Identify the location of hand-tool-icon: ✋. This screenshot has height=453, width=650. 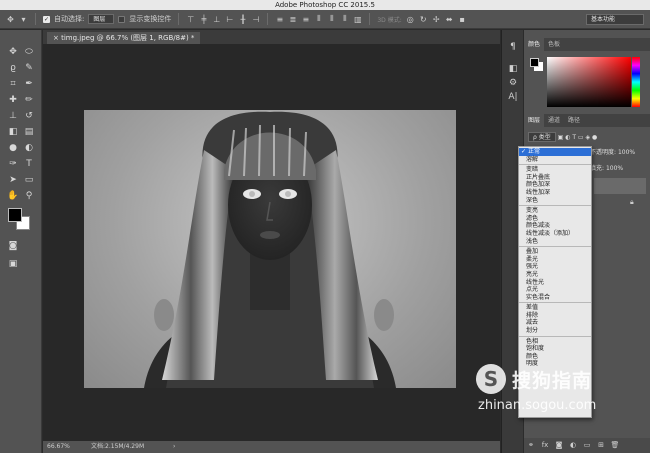
(13, 196).